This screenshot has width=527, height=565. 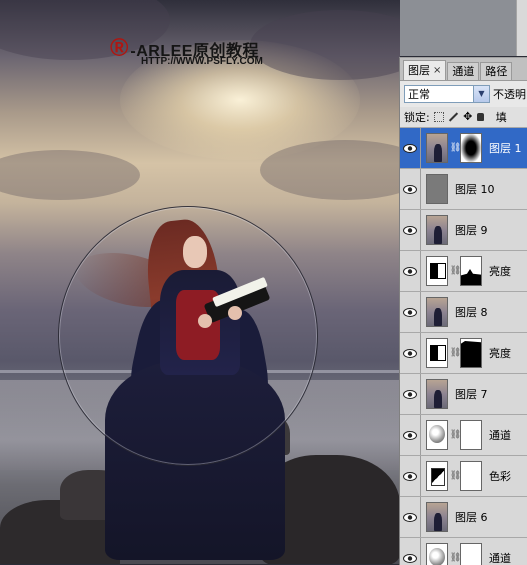 I want to click on layer-row: 图层 9, so click(x=463, y=230).